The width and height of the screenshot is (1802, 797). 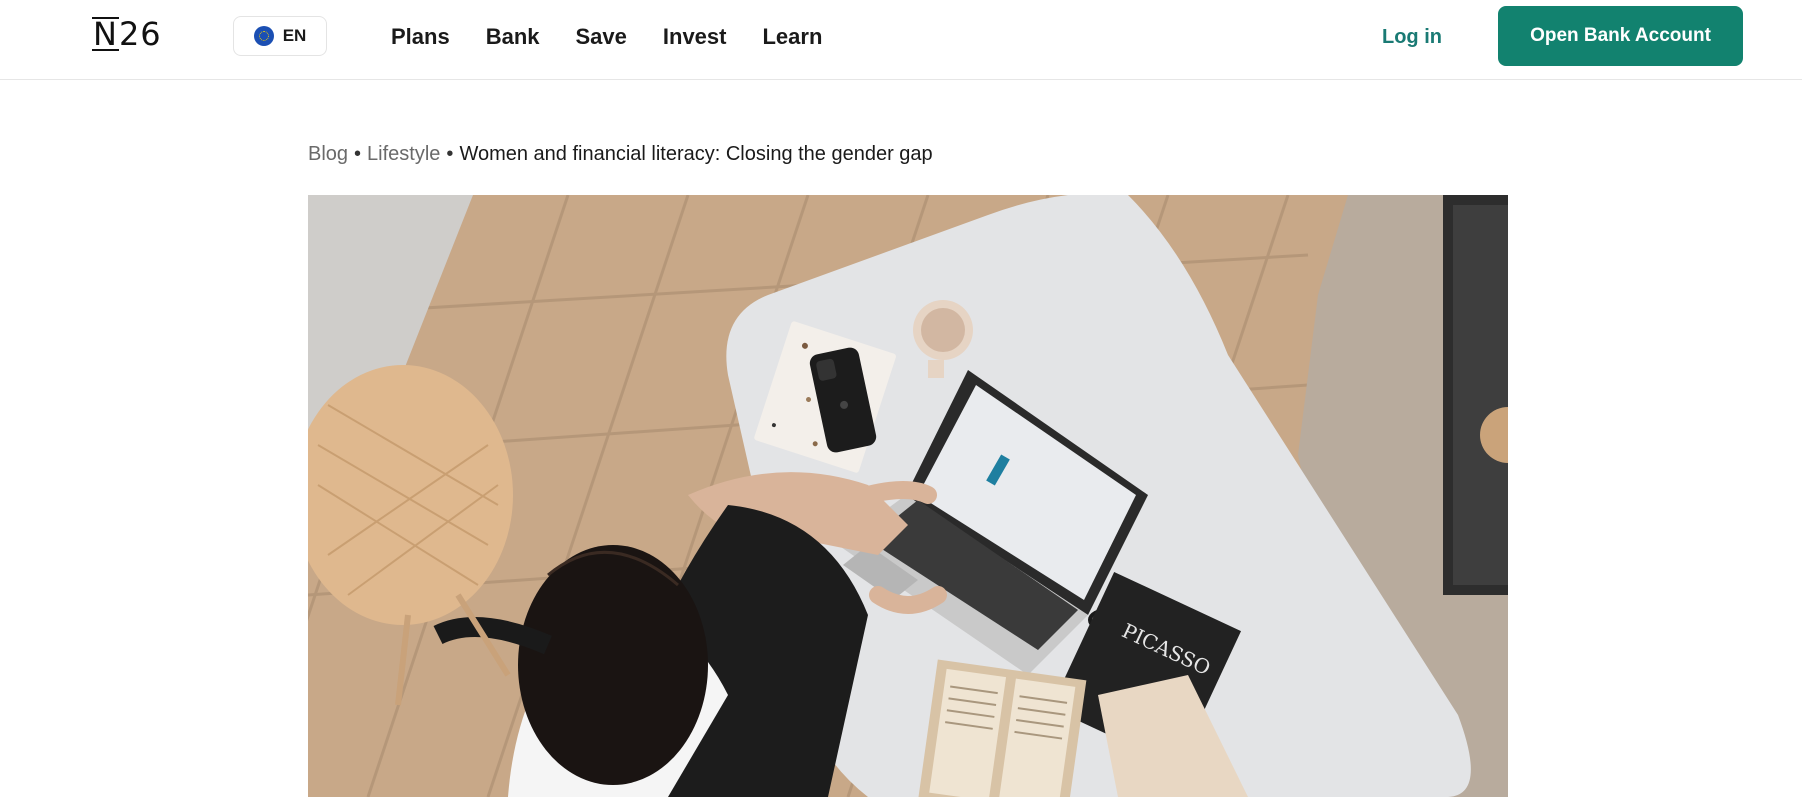 What do you see at coordinates (695, 37) in the screenshot?
I see `nav-item-invest: Invest` at bounding box center [695, 37].